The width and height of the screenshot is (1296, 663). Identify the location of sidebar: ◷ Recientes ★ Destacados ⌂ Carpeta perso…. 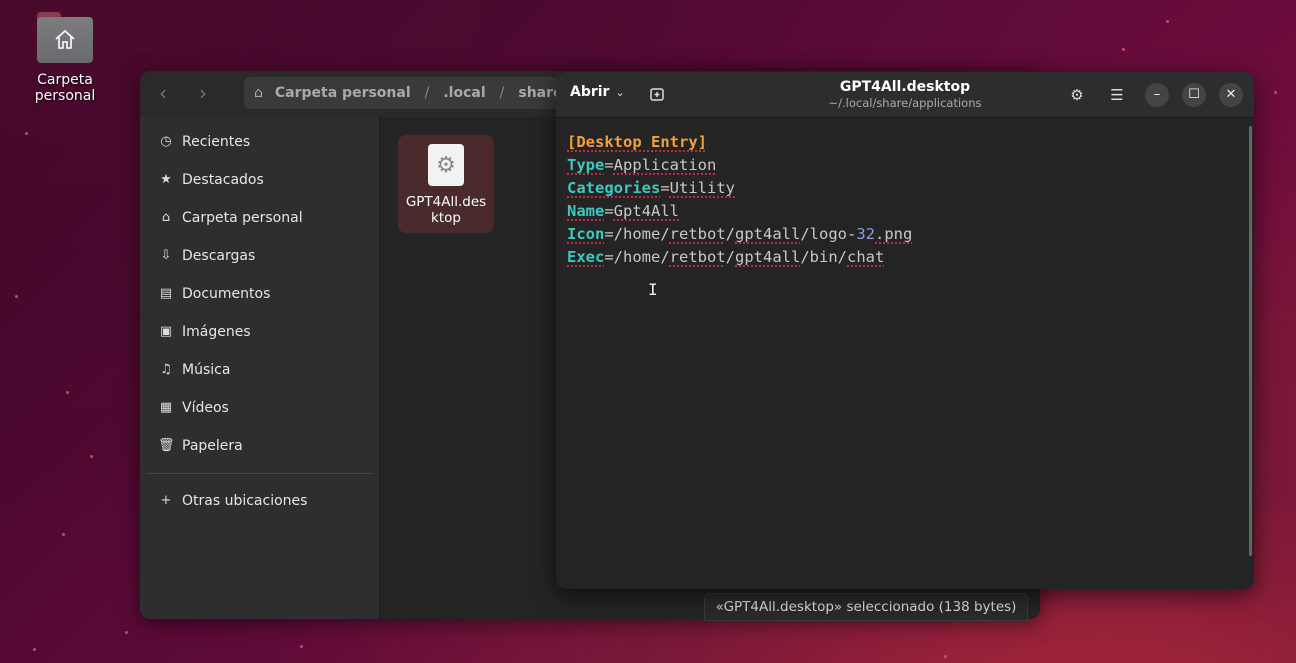
(260, 368).